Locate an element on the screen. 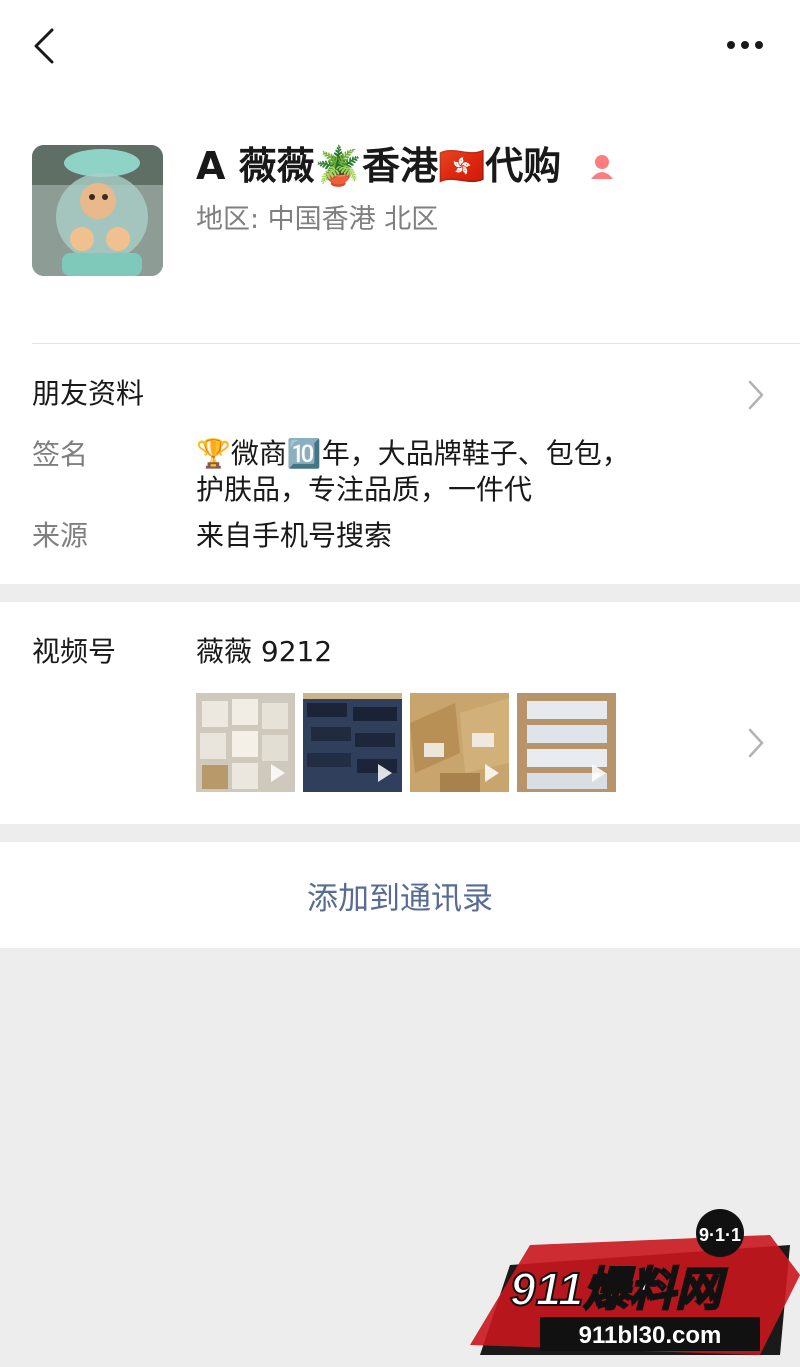  add-to-contacts-button: 添加到通讯录 is located at coordinates (400, 895).